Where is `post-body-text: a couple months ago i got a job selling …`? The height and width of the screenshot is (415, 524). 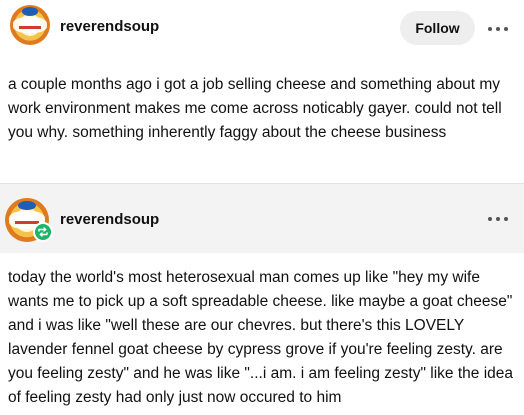 post-body-text: a couple months ago i got a job selling … is located at coordinates (255, 108).